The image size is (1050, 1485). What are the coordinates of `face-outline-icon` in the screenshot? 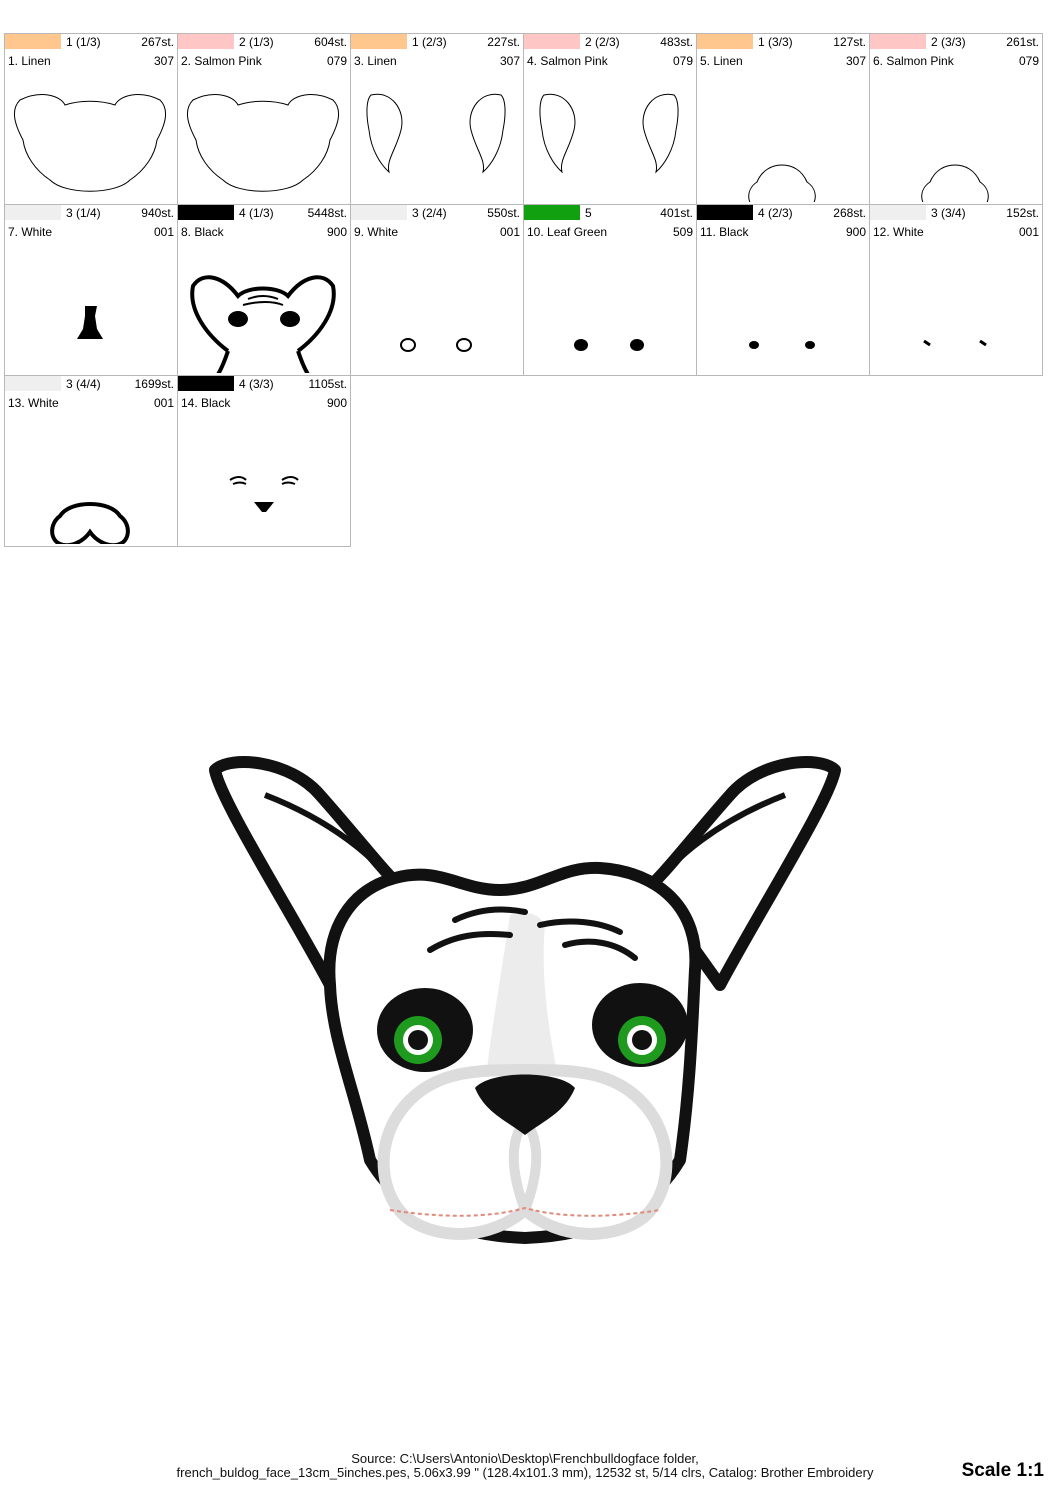 It's located at (263, 324).